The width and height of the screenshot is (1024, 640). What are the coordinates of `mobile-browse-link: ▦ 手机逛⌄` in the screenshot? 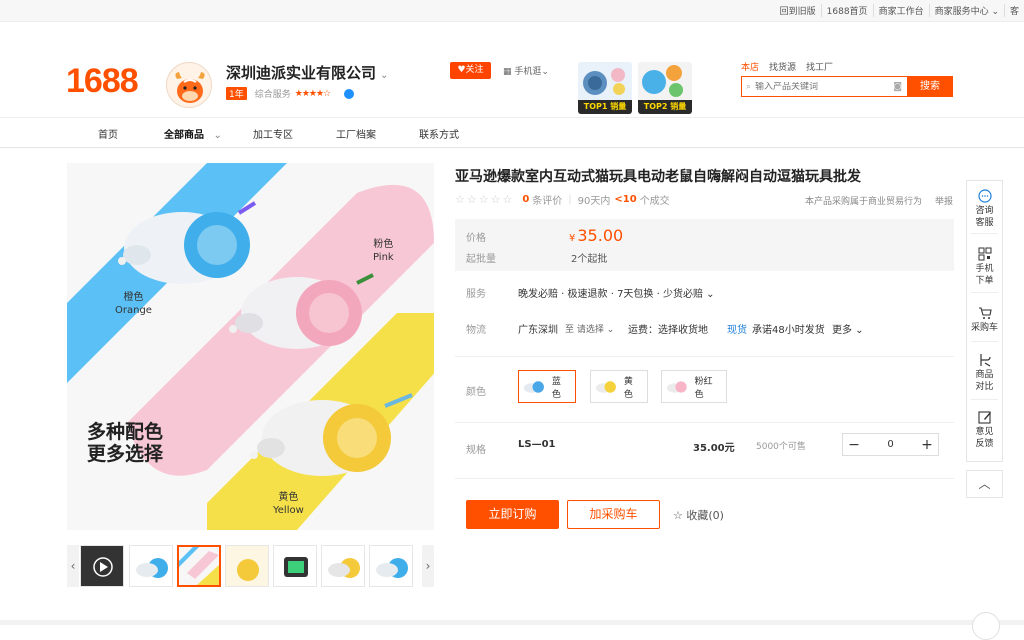 It's located at (526, 70).